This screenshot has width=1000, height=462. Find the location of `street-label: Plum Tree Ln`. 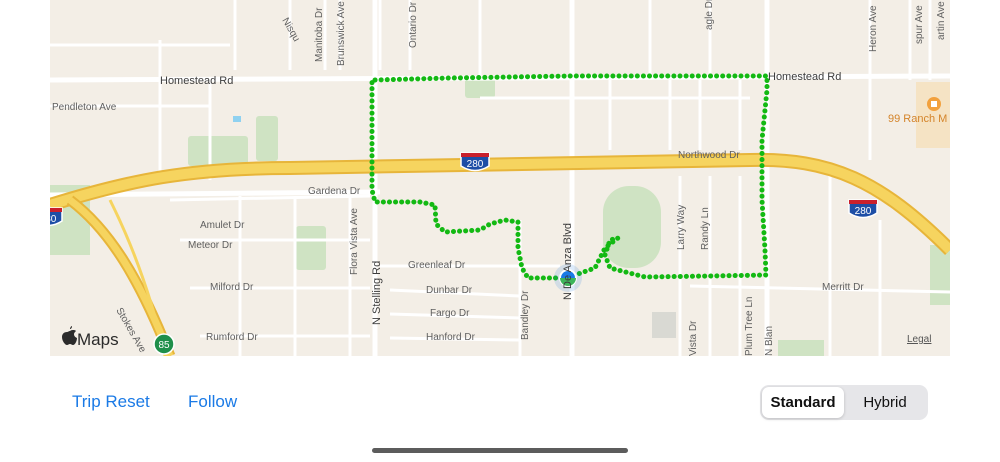

street-label: Plum Tree Ln is located at coordinates (749, 326).